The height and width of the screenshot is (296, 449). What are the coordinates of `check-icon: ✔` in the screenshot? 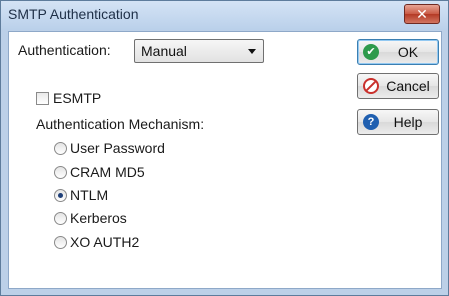 It's located at (371, 52).